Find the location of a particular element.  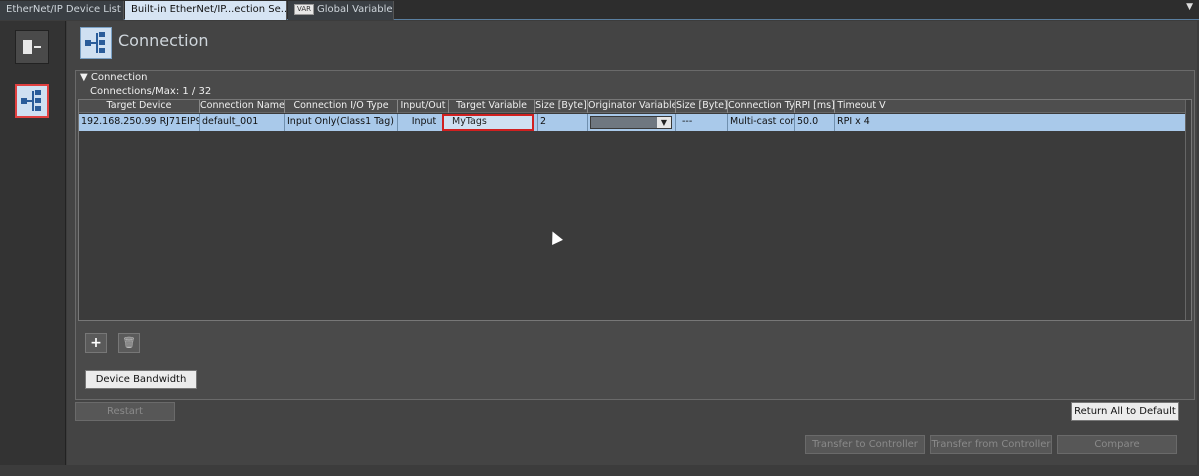

page-title: Connection is located at coordinates (163, 40).